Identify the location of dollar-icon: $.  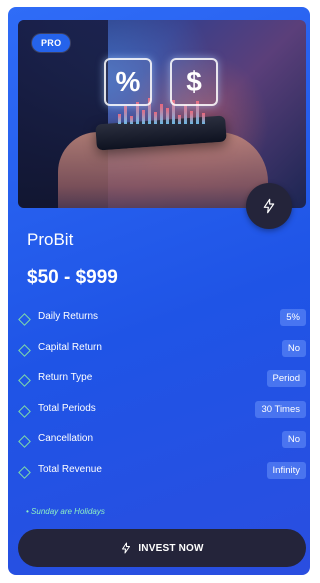
(194, 82).